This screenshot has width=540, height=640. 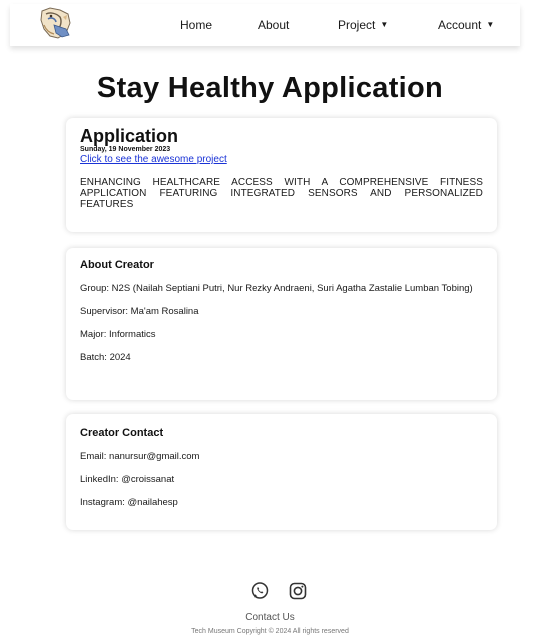 I want to click on contact-us-link: Contact Us, so click(x=270, y=617).